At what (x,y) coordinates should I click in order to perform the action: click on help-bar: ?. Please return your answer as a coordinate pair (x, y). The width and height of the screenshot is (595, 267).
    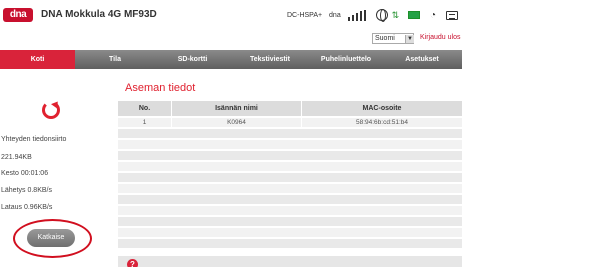
    Looking at the image, I should click on (290, 261).